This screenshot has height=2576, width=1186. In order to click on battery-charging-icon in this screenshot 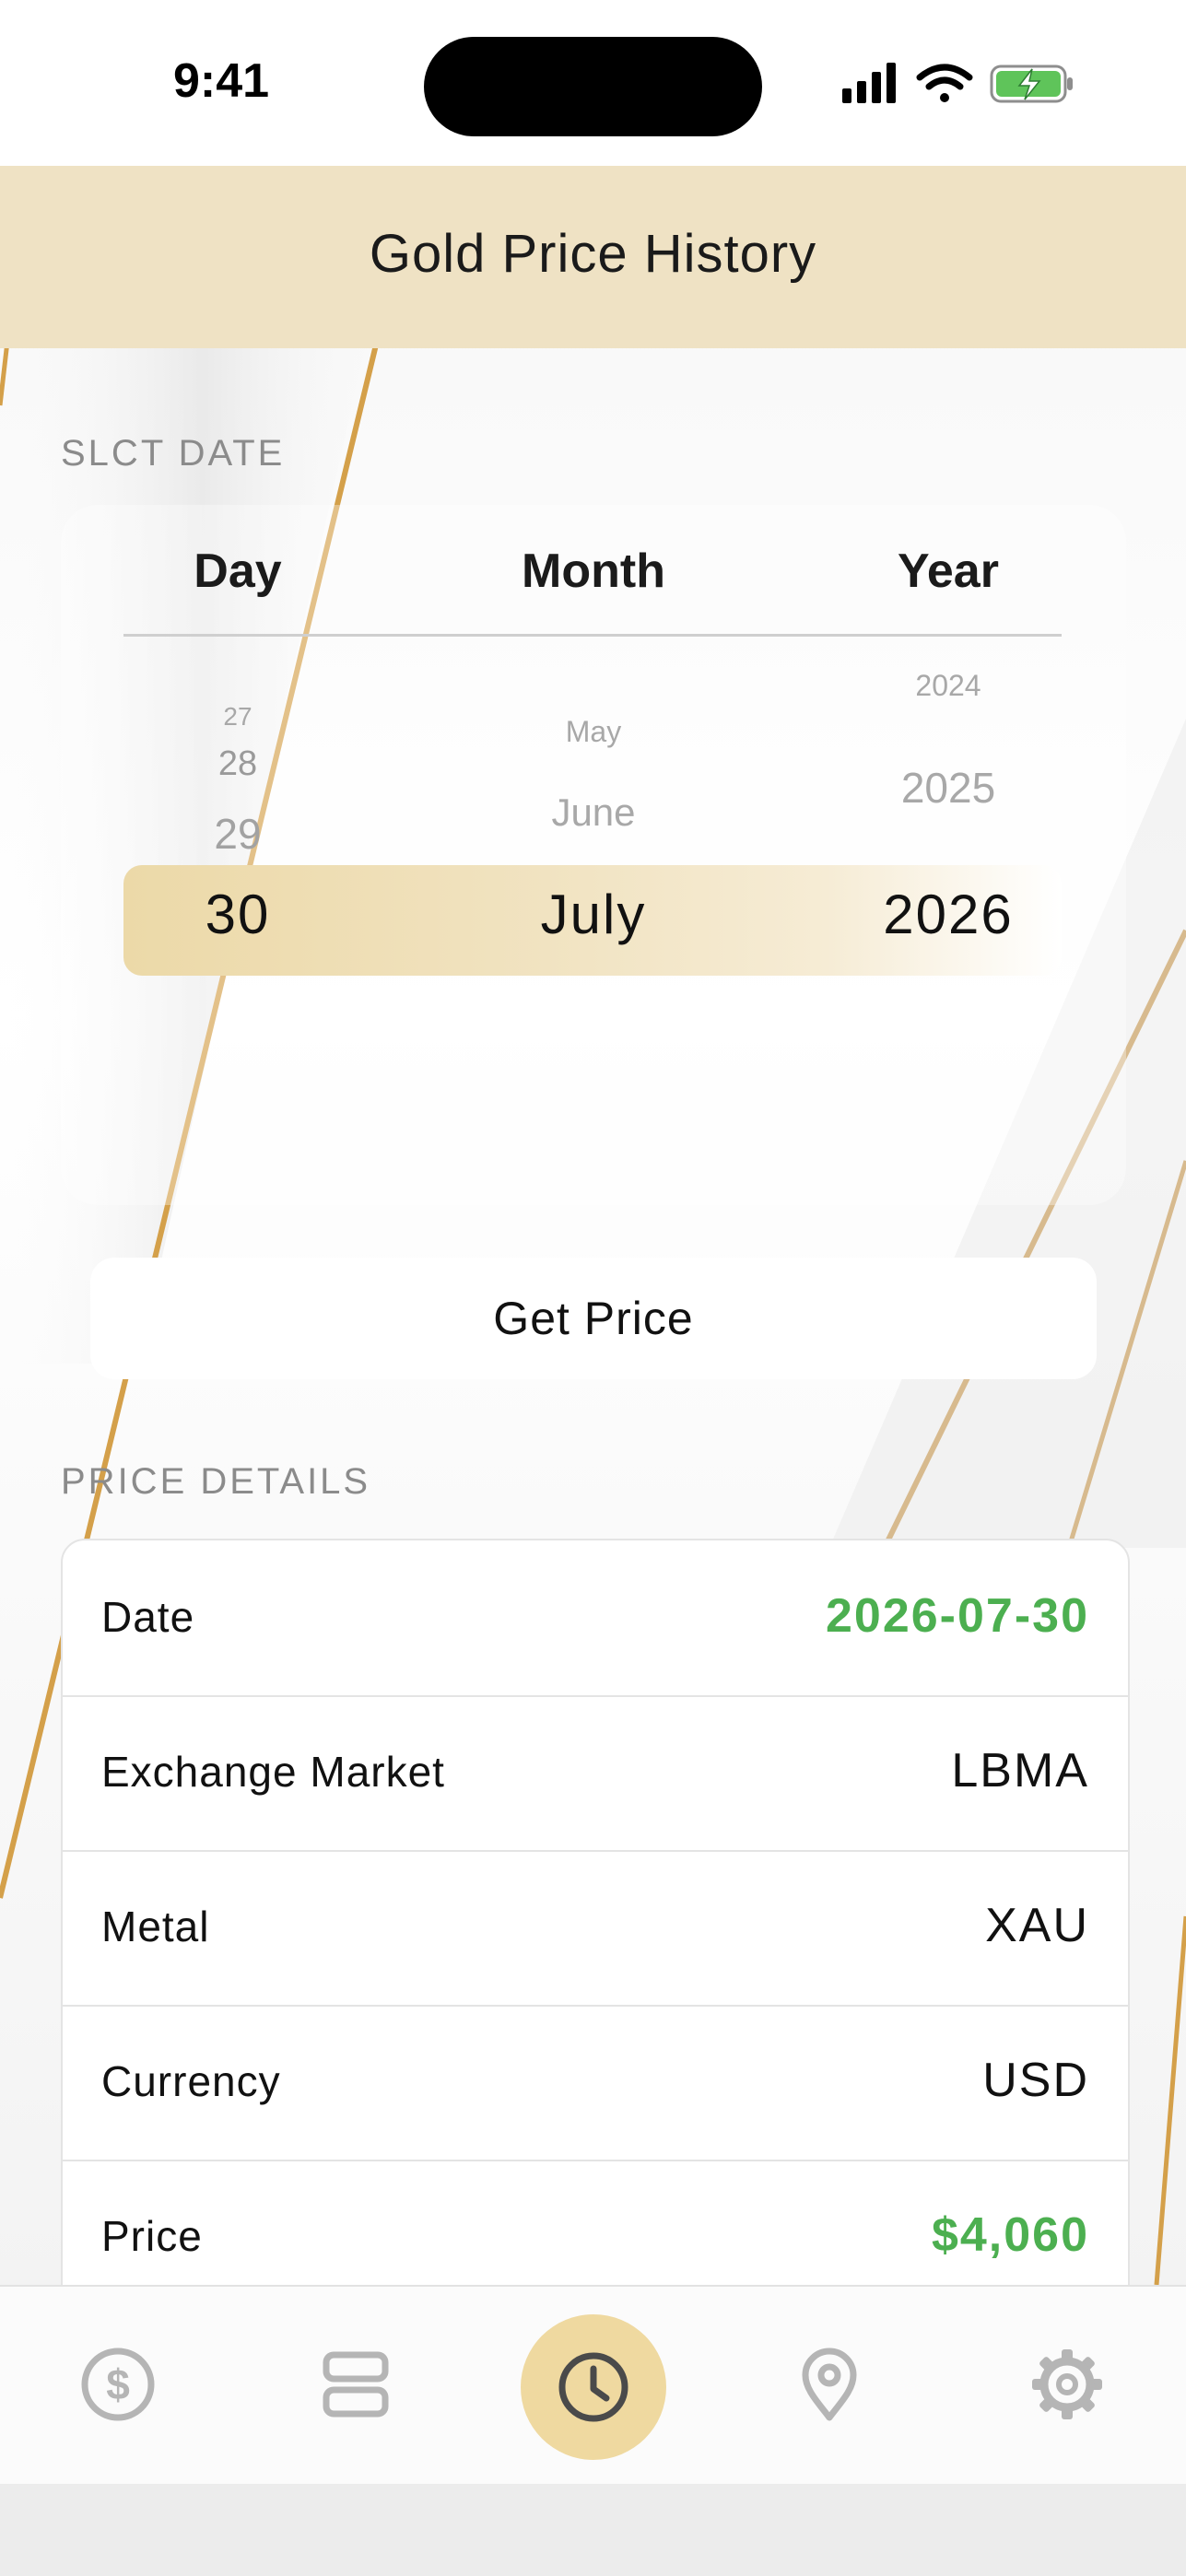, I will do `click(1031, 83)`.